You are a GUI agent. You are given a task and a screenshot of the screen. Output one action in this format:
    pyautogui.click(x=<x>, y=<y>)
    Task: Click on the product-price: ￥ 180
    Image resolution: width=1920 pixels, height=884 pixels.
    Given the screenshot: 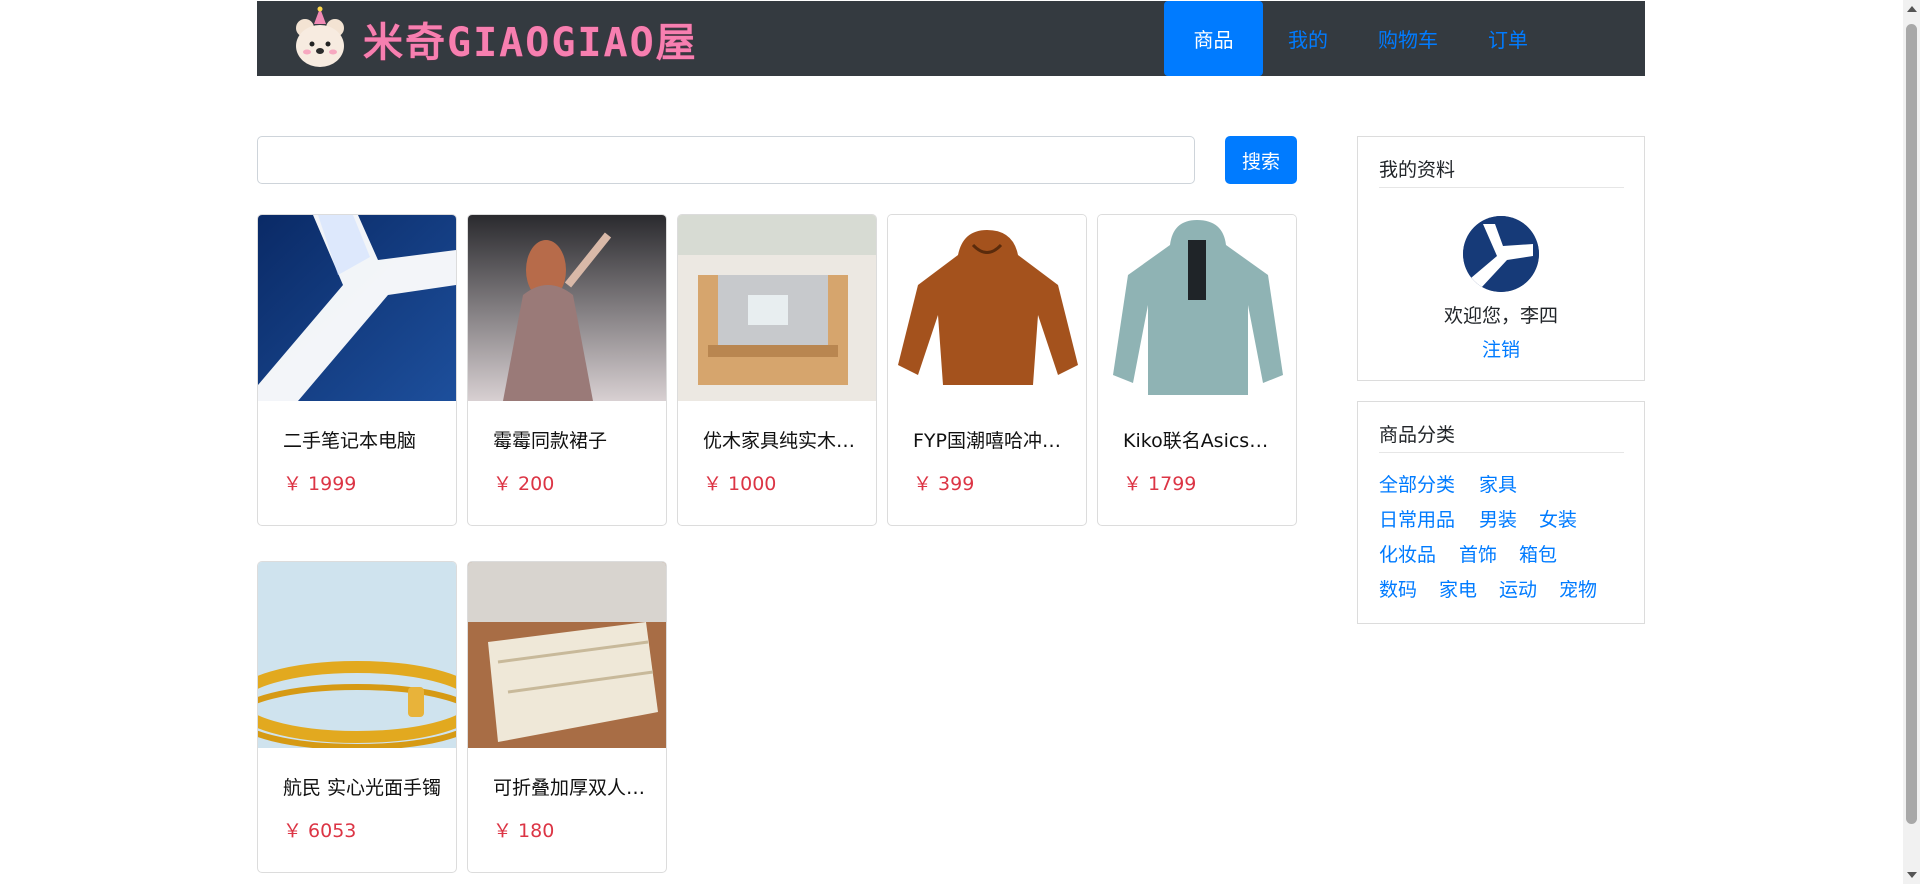 What is the action you would take?
    pyautogui.click(x=524, y=831)
    